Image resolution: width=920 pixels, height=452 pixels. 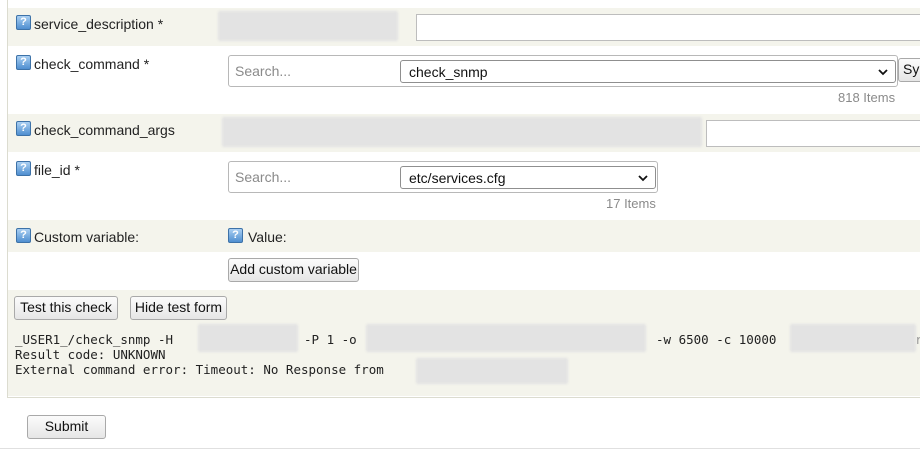 What do you see at coordinates (293, 270) in the screenshot?
I see `add-custom-variable-button: Add custom variable` at bounding box center [293, 270].